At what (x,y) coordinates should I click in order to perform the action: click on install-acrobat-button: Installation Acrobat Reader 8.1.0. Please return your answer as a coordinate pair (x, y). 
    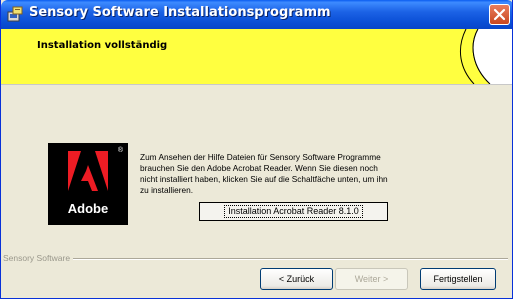
    Looking at the image, I should click on (293, 211).